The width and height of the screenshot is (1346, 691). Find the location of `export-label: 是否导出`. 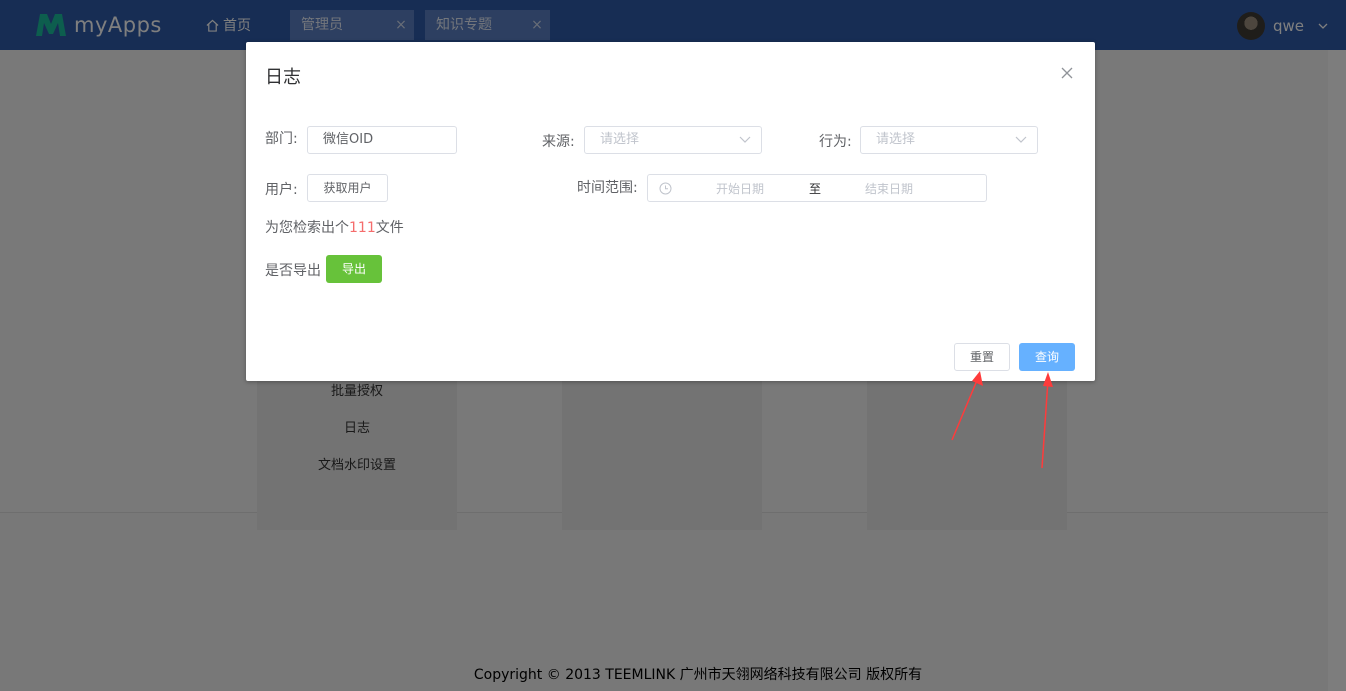

export-label: 是否导出 is located at coordinates (293, 271).